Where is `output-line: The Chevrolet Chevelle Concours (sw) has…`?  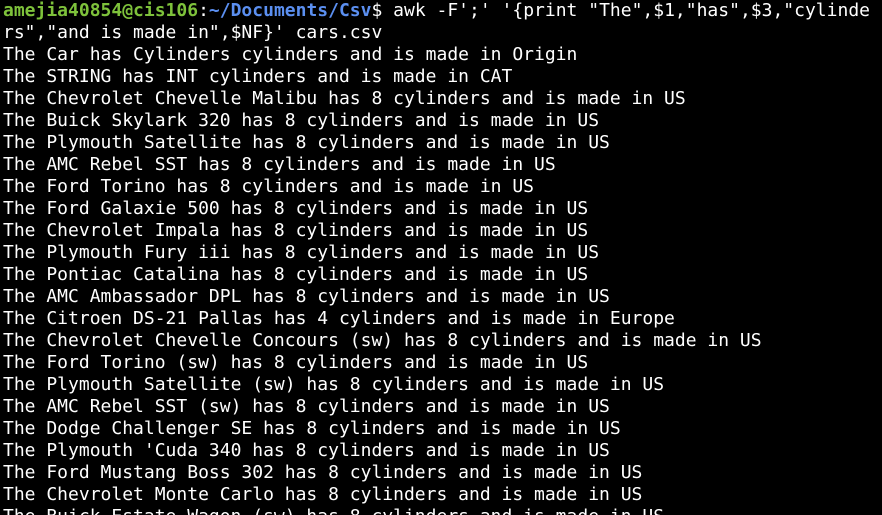 output-line: The Chevrolet Chevelle Concours (sw) has… is located at coordinates (382, 340).